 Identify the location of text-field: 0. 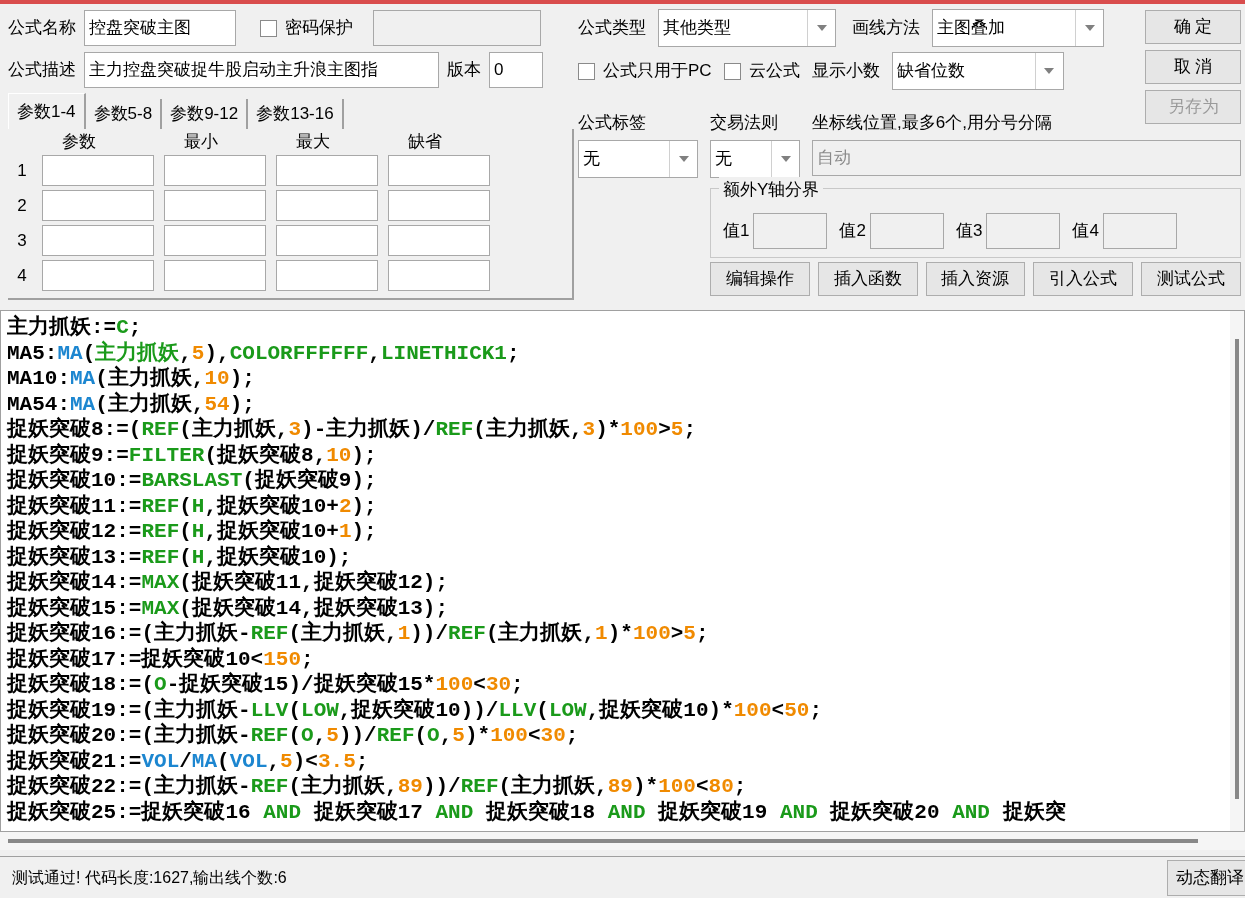
(516, 70).